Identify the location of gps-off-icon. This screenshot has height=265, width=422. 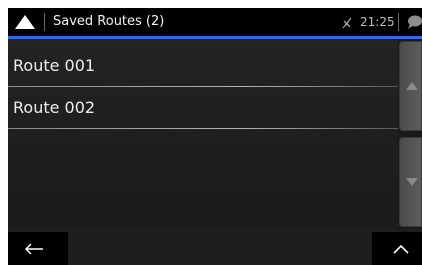
(347, 22).